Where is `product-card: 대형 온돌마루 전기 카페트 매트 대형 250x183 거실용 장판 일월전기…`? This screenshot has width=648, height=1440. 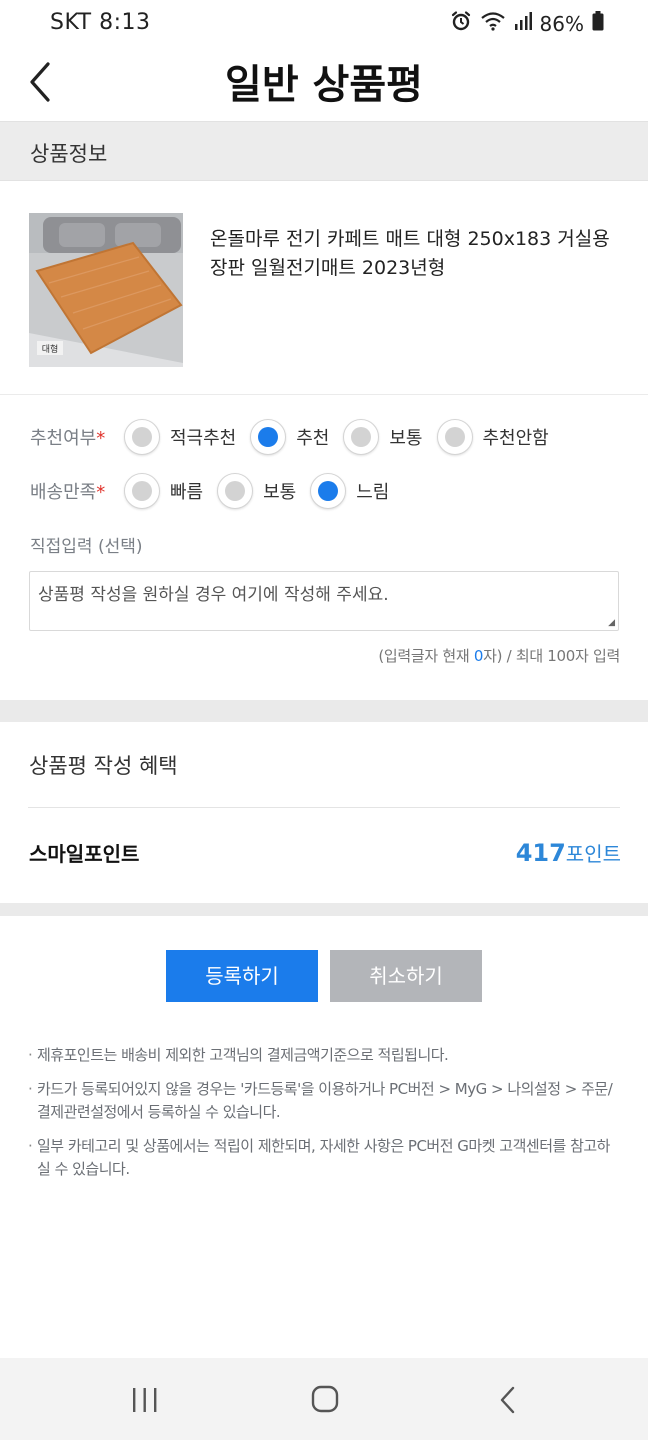
product-card: 대형 온돌마루 전기 카페트 매트 대형 250x183 거실용 장판 일월전기… is located at coordinates (324, 288).